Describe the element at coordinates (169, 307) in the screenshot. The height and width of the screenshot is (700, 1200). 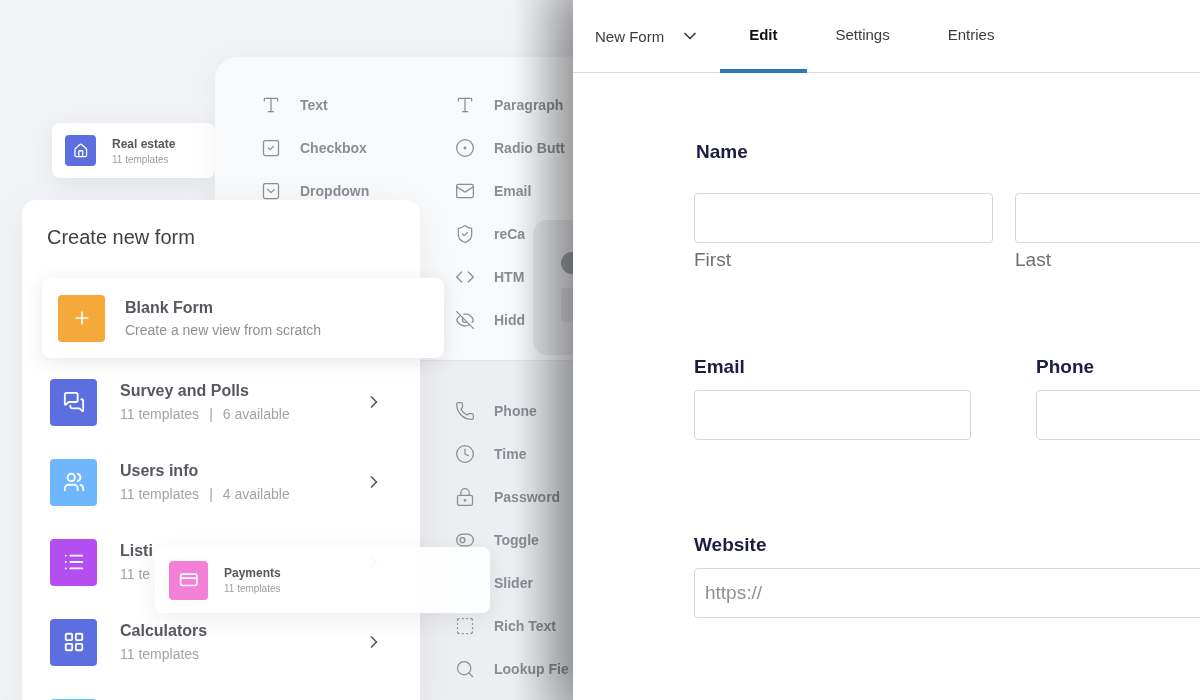
I see `option-title: Blank Form` at that location.